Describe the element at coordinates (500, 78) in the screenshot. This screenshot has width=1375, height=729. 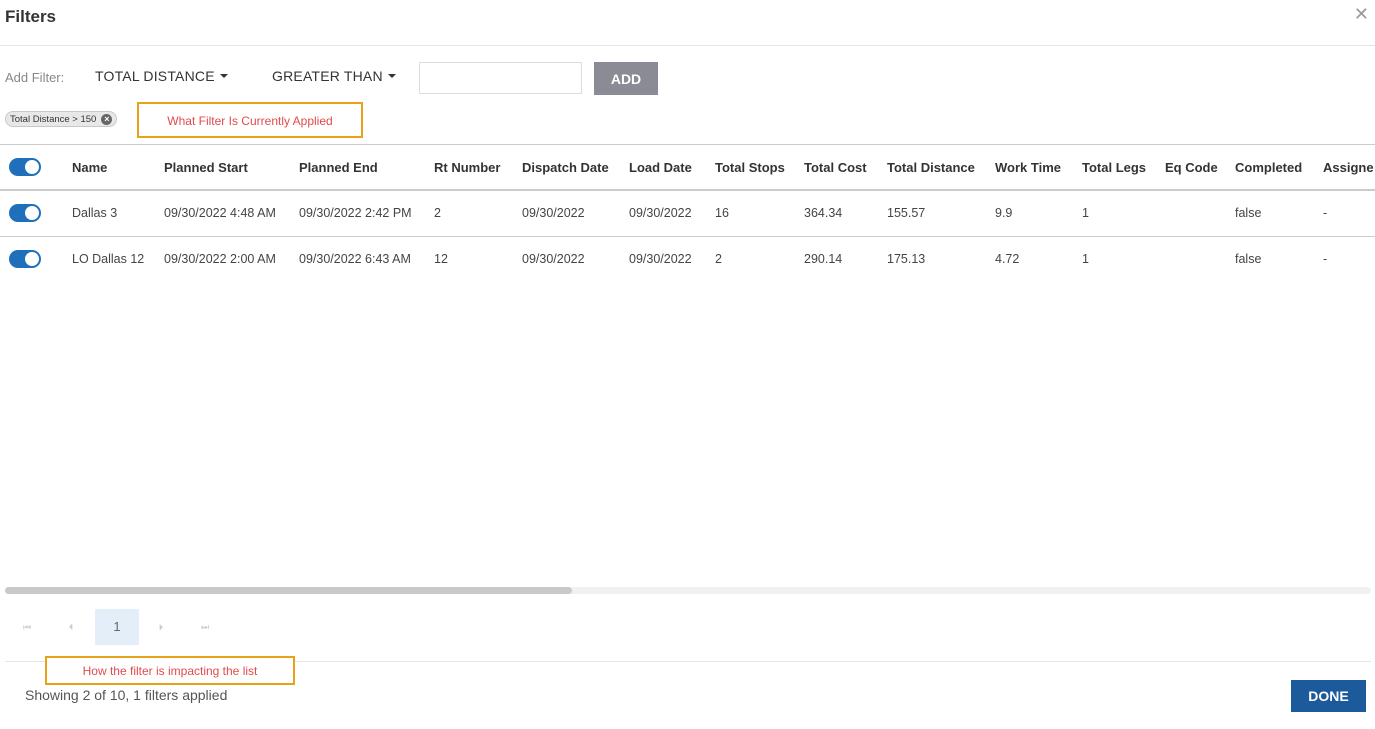
I see `filter-value-input` at that location.